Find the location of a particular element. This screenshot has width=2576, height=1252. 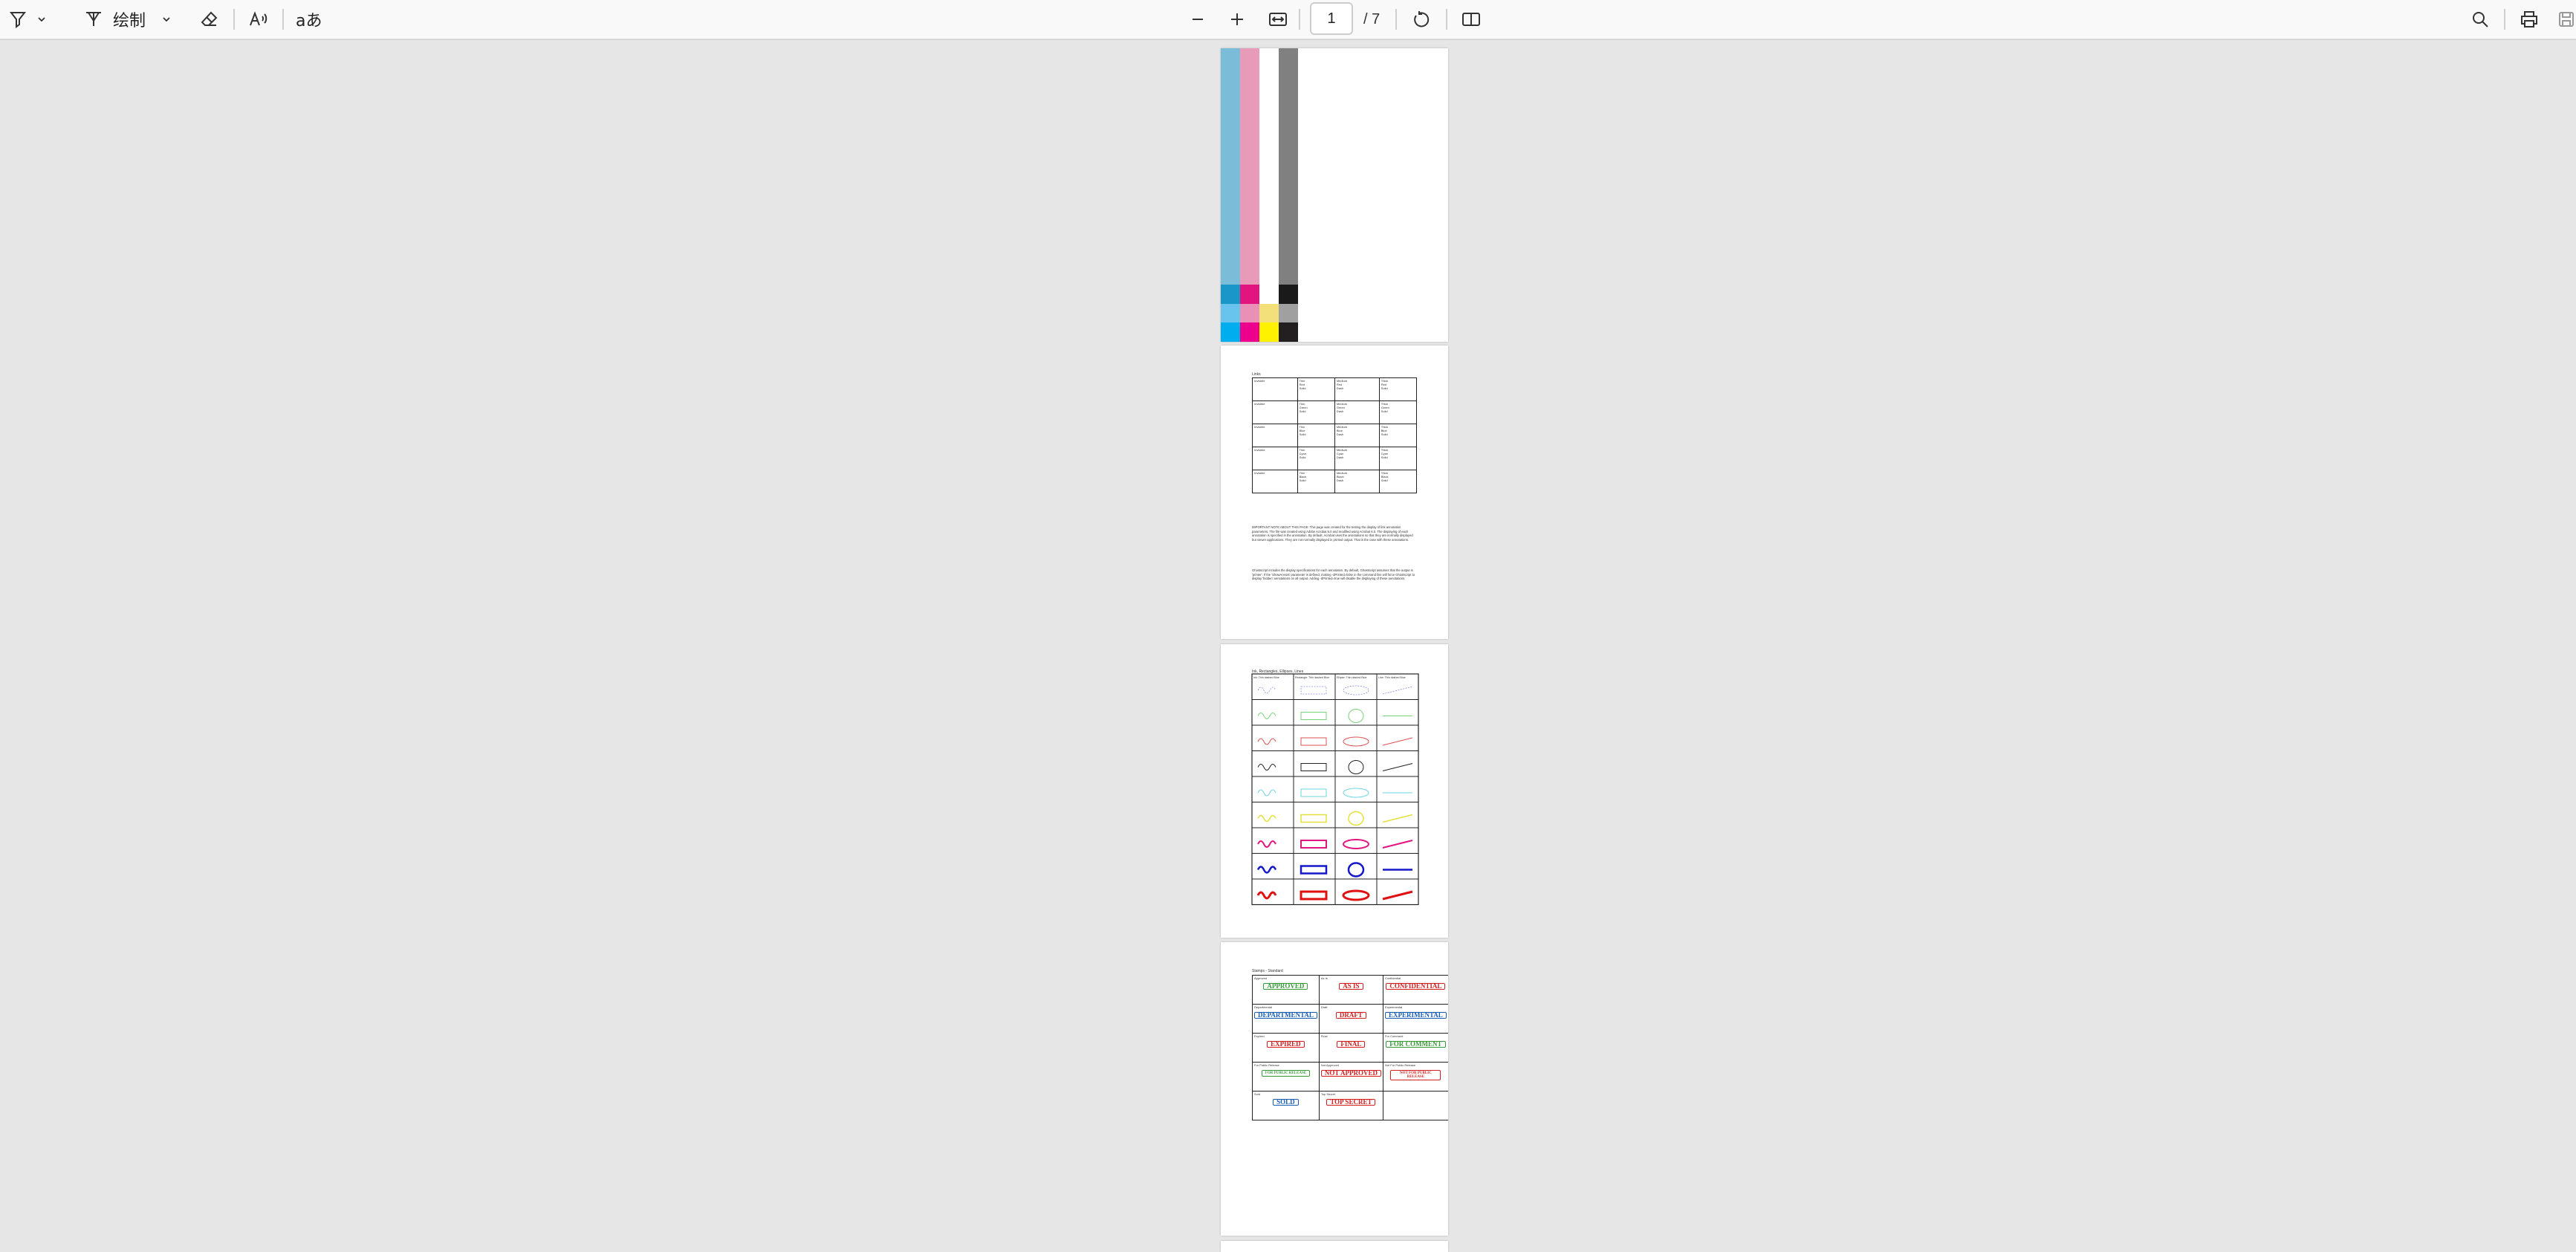

stamp-annotation: APPROVED is located at coordinates (1285, 986).